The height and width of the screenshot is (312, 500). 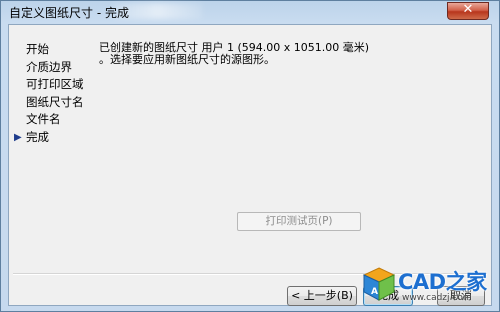 What do you see at coordinates (187, 59) in the screenshot?
I see `completion-message-line-2: 。选择要应用新图纸尺寸的源图形。` at bounding box center [187, 59].